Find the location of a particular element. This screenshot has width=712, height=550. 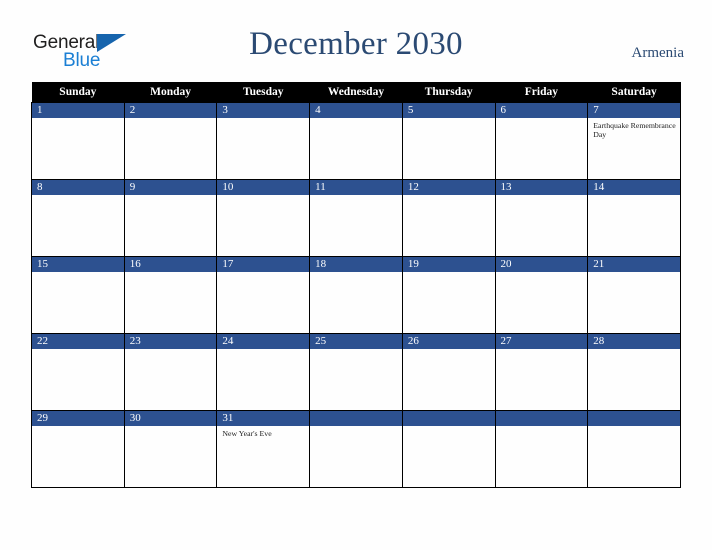

day-cell-inner: 21 is located at coordinates (634, 295).